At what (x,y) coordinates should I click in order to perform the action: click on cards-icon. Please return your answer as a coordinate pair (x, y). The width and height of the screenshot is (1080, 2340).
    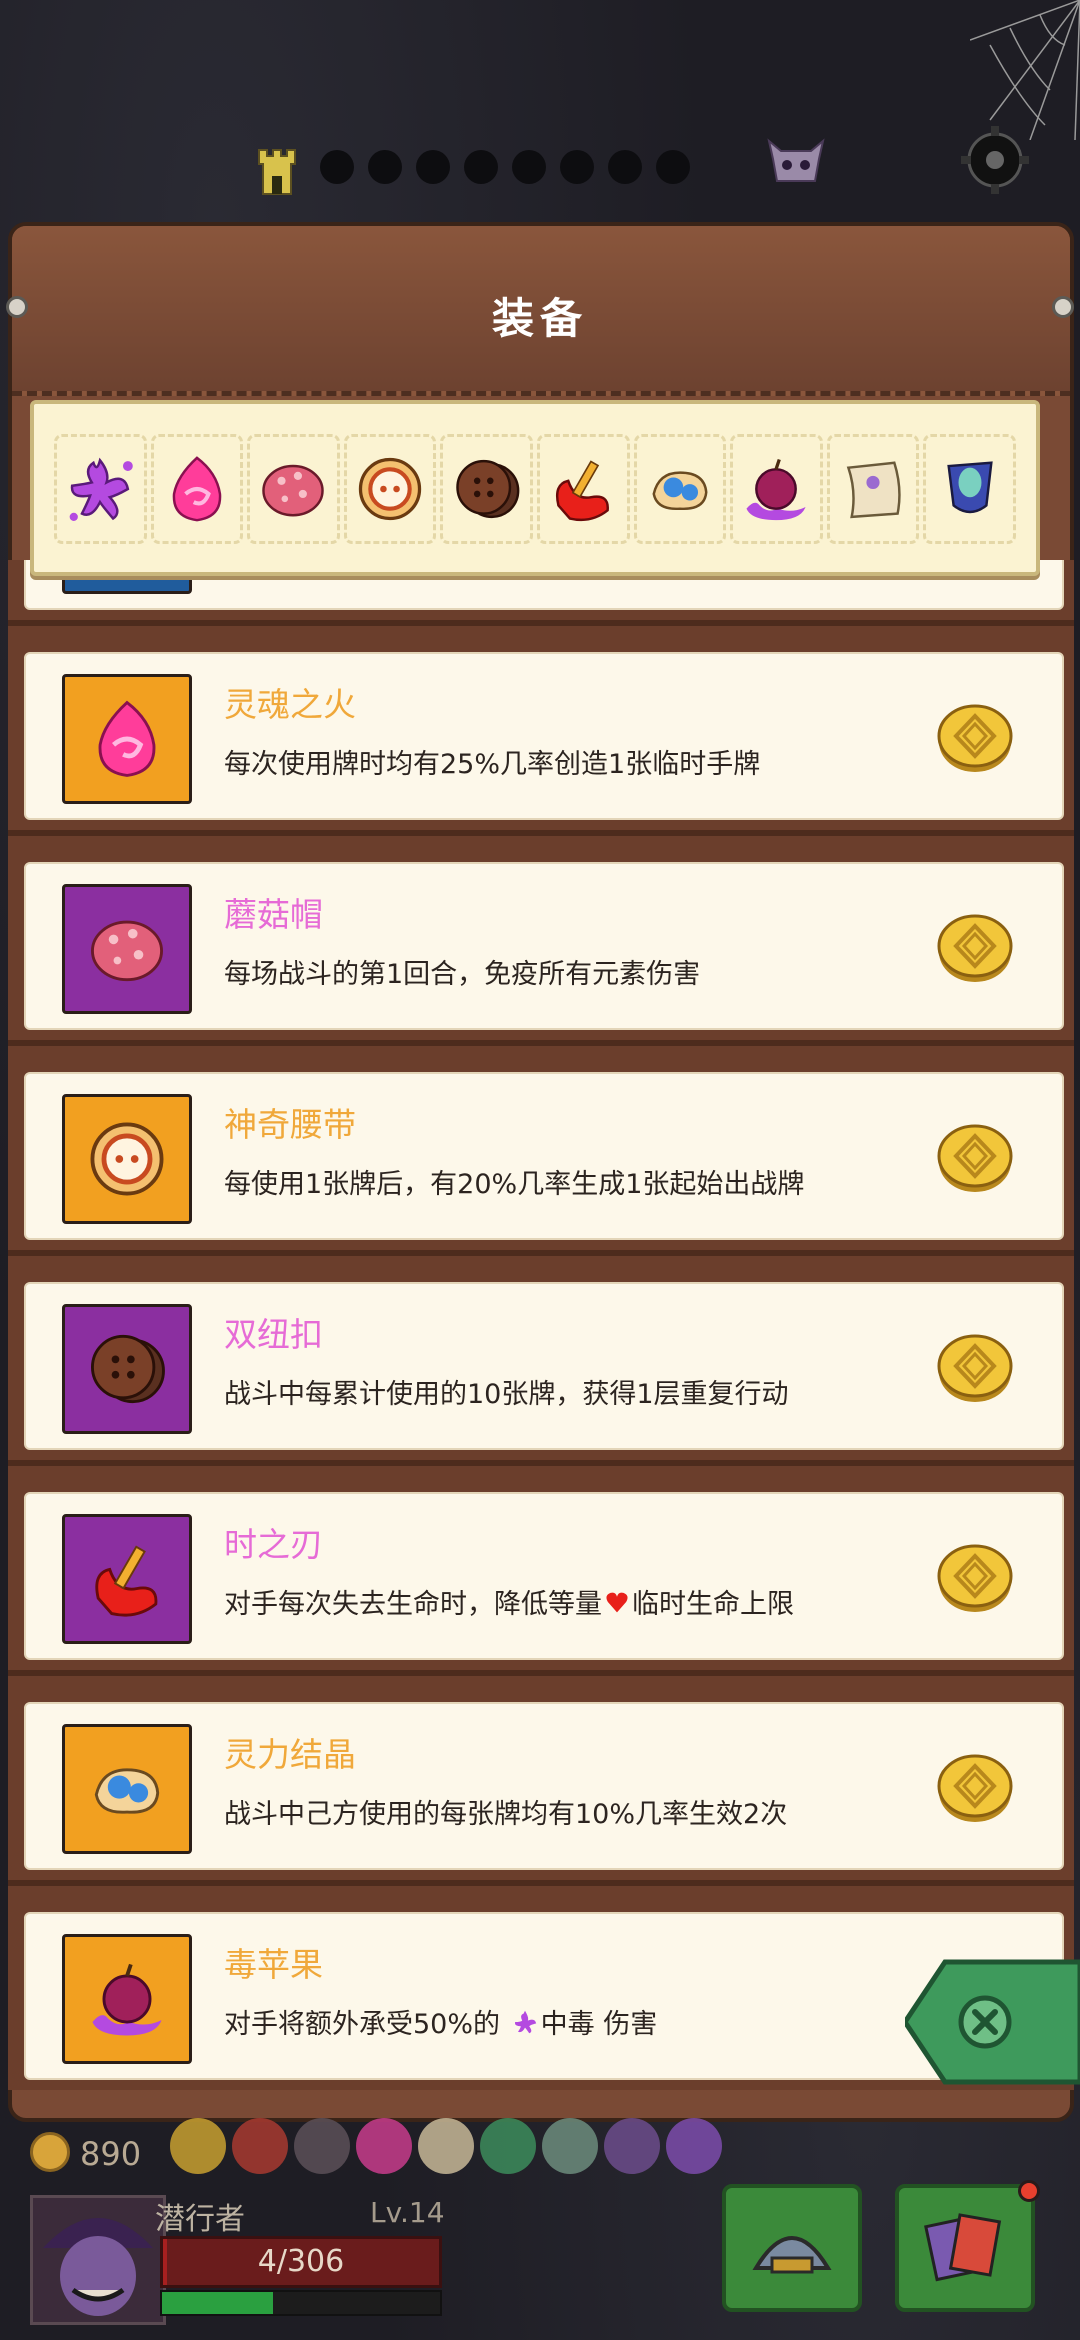
    Looking at the image, I should click on (963, 2247).